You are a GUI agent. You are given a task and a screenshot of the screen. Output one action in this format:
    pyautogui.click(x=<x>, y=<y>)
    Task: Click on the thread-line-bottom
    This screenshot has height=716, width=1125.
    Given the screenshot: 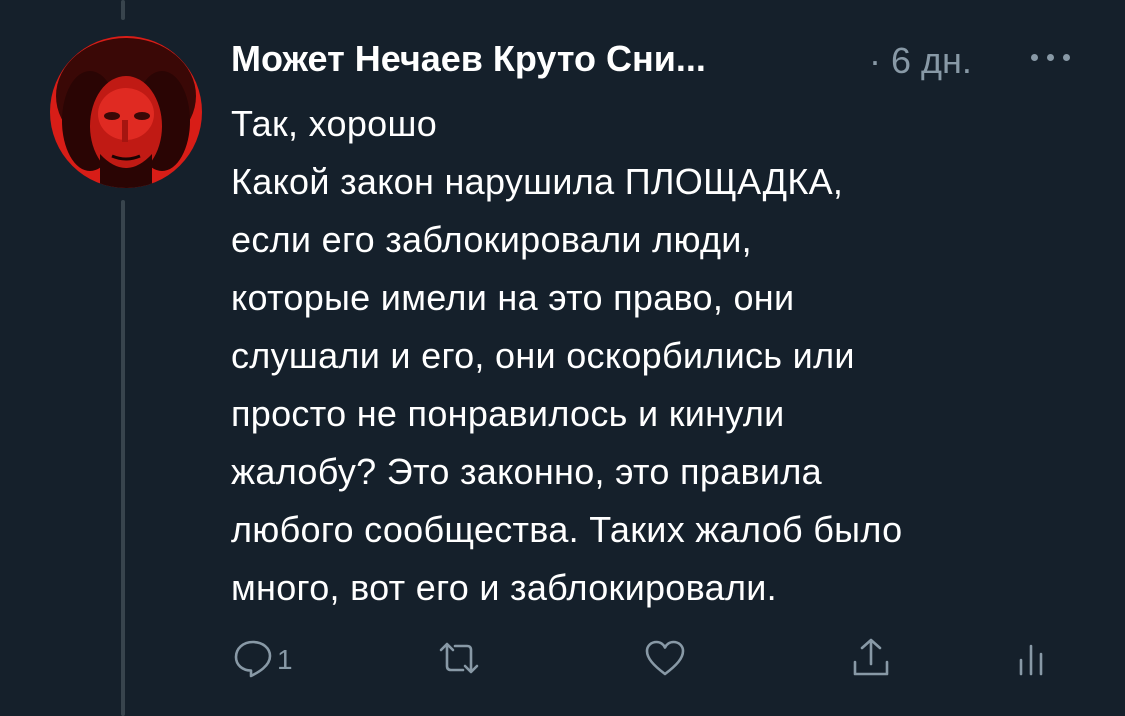 What is the action you would take?
    pyautogui.click(x=123, y=458)
    